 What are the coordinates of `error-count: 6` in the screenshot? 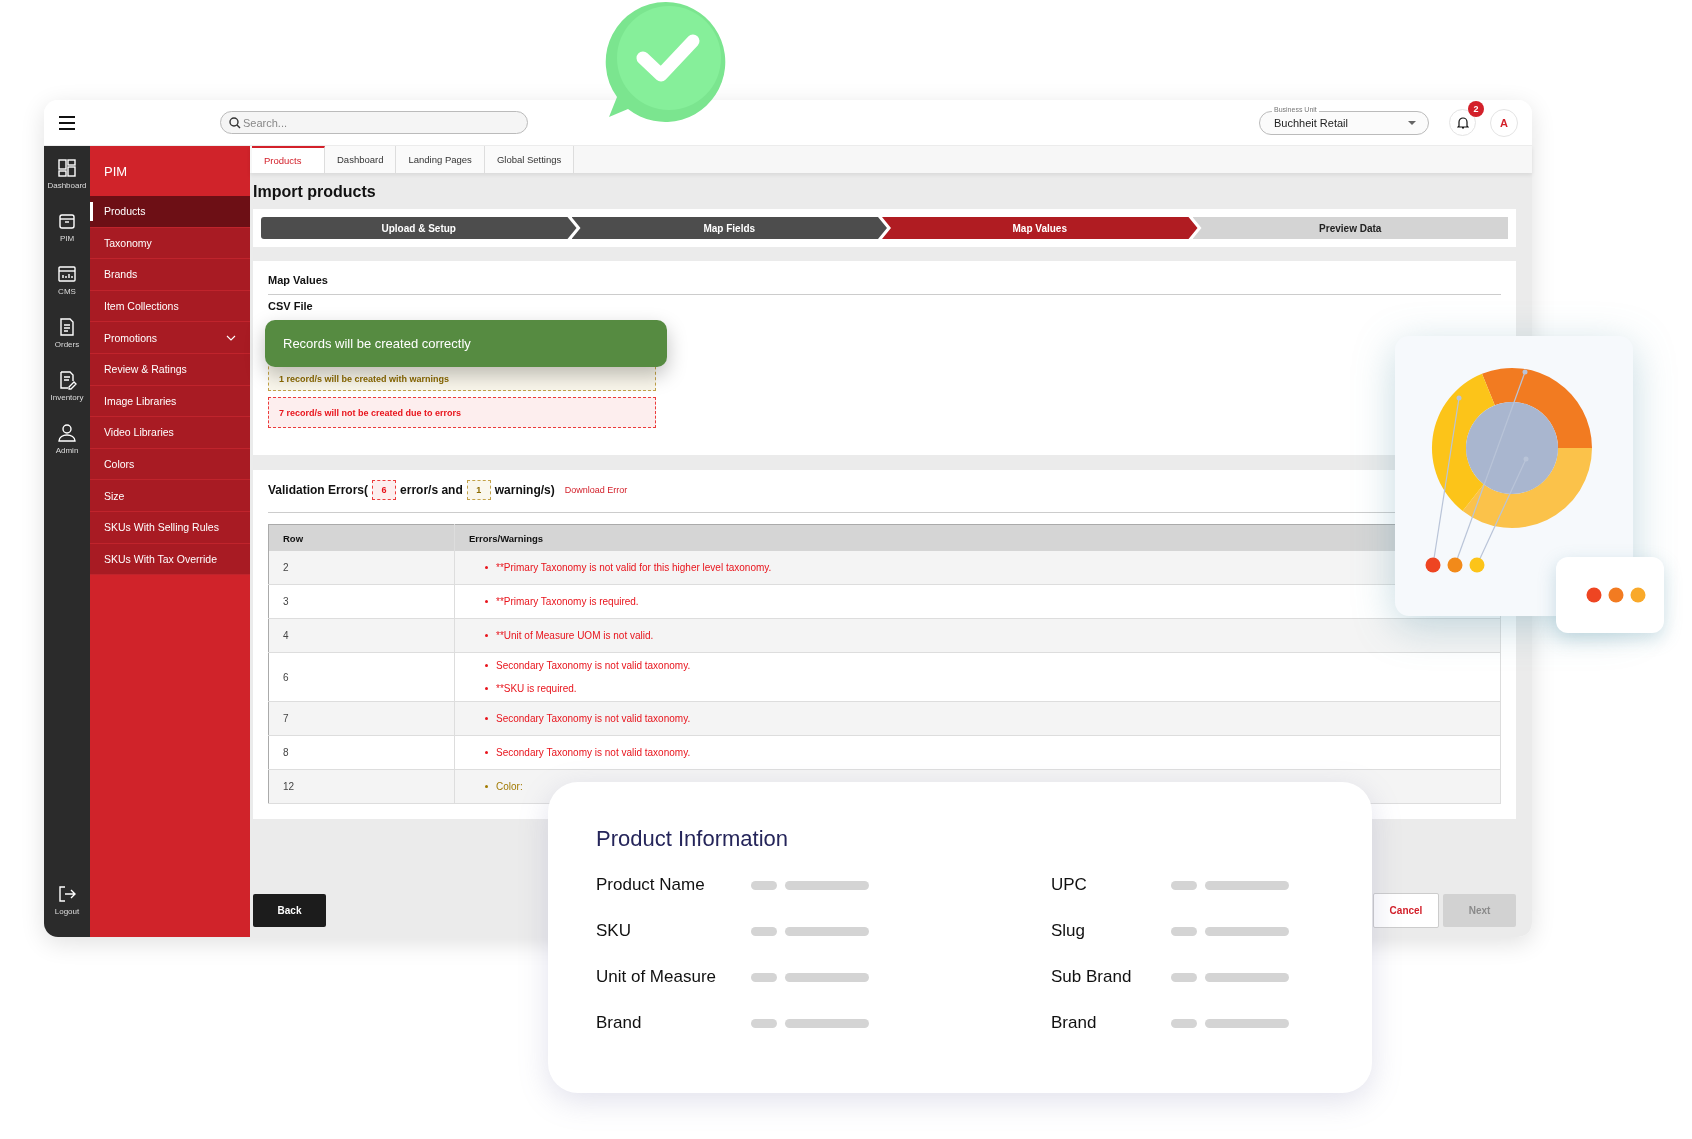 It's located at (384, 490).